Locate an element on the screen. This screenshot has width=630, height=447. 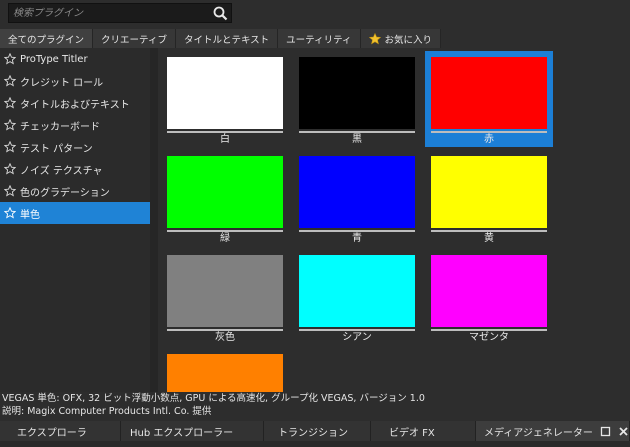
search-box is located at coordinates (120, 13).